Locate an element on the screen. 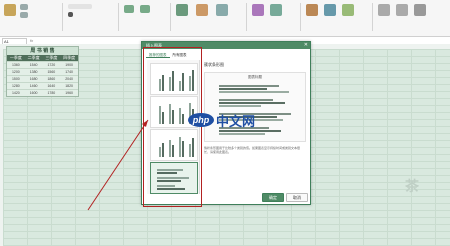 The height and width of the screenshot is (246, 450). php-logo: php is located at coordinates (201, 120).